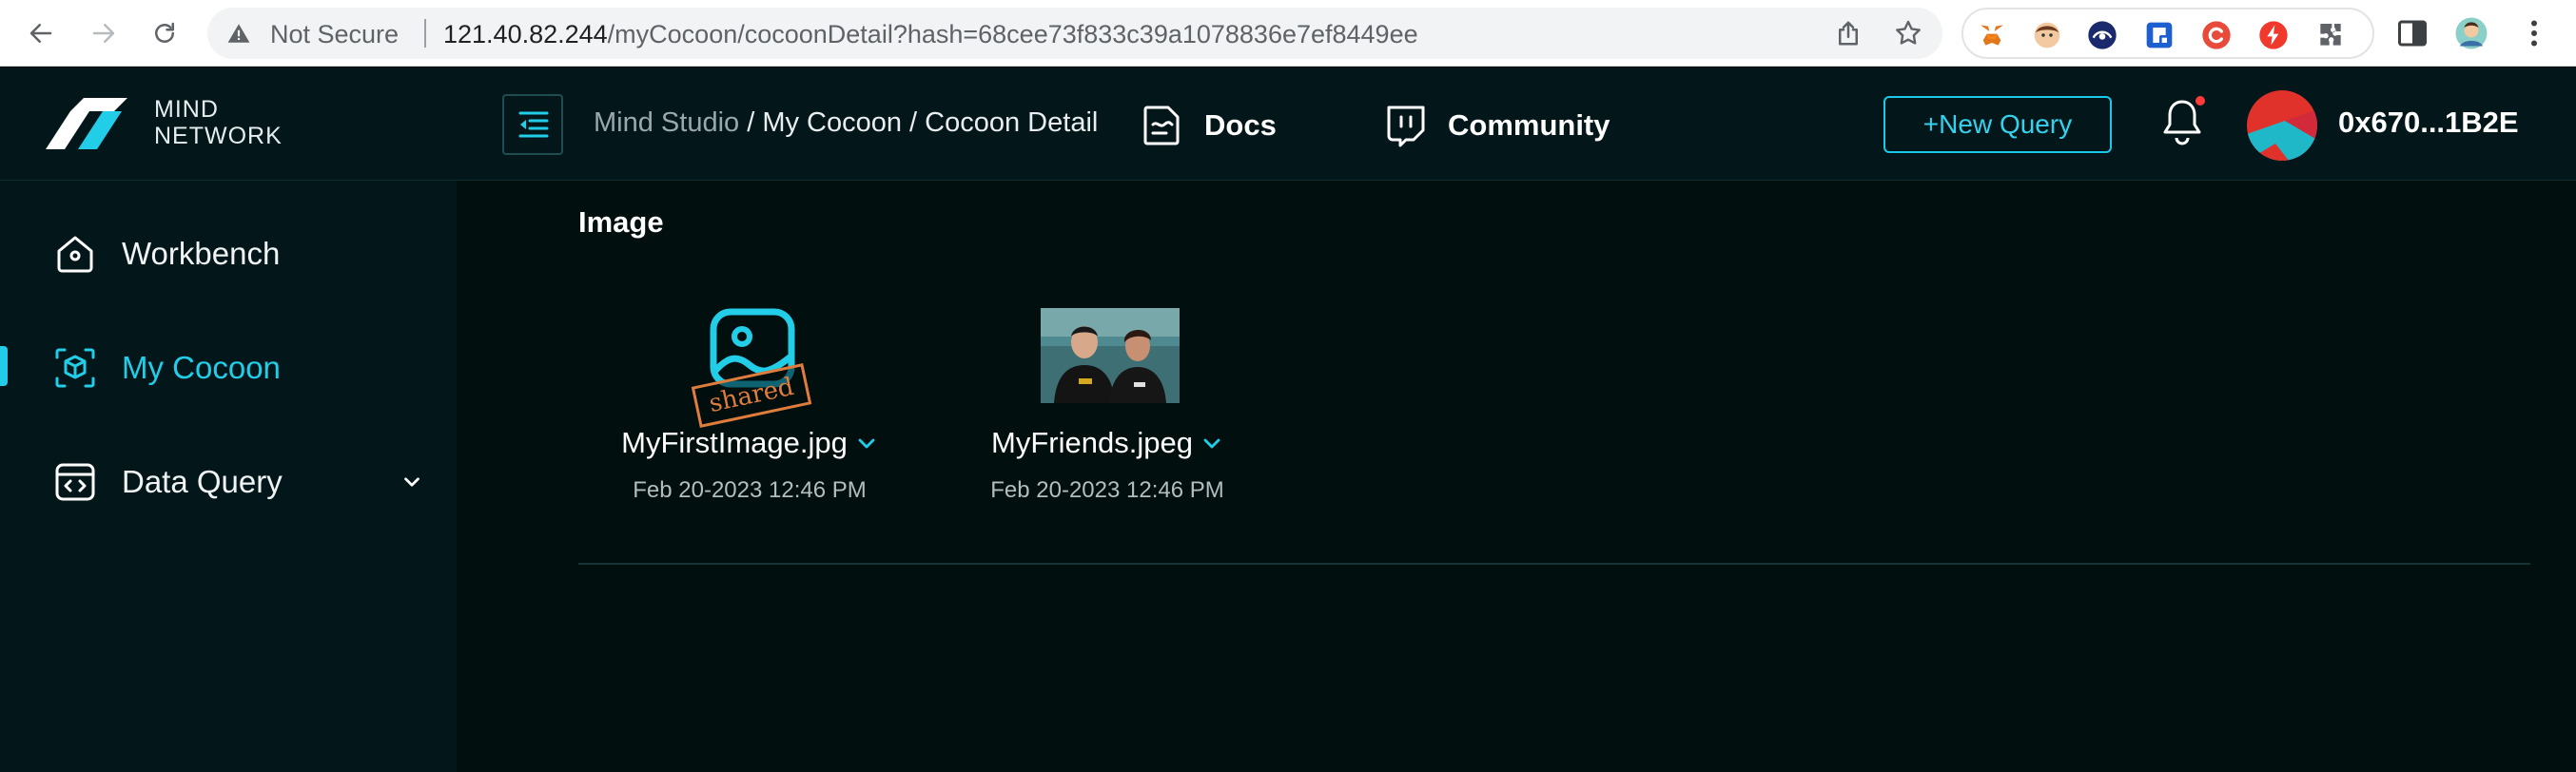 This screenshot has width=2576, height=772. I want to click on security-label: Not Secure, so click(334, 34).